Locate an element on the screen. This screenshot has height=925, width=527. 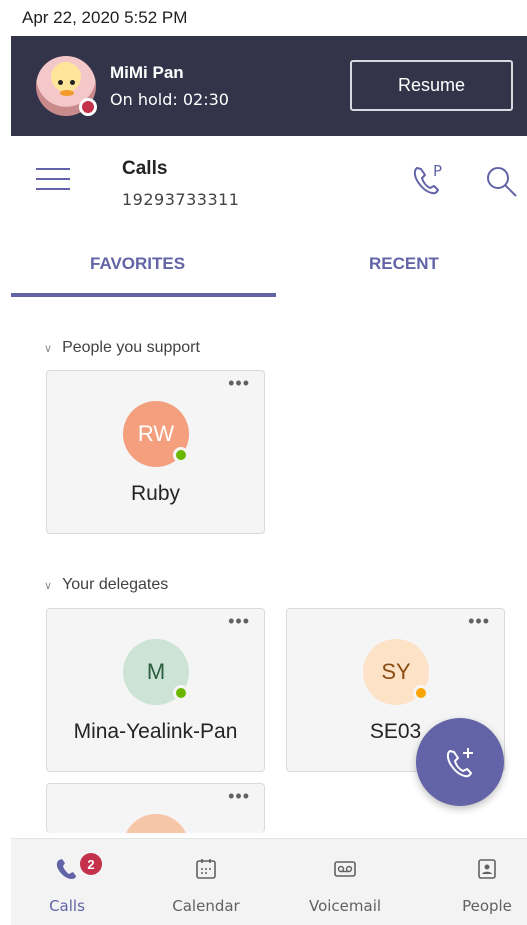
hold-status: On hold: 02:30 is located at coordinates (169, 99).